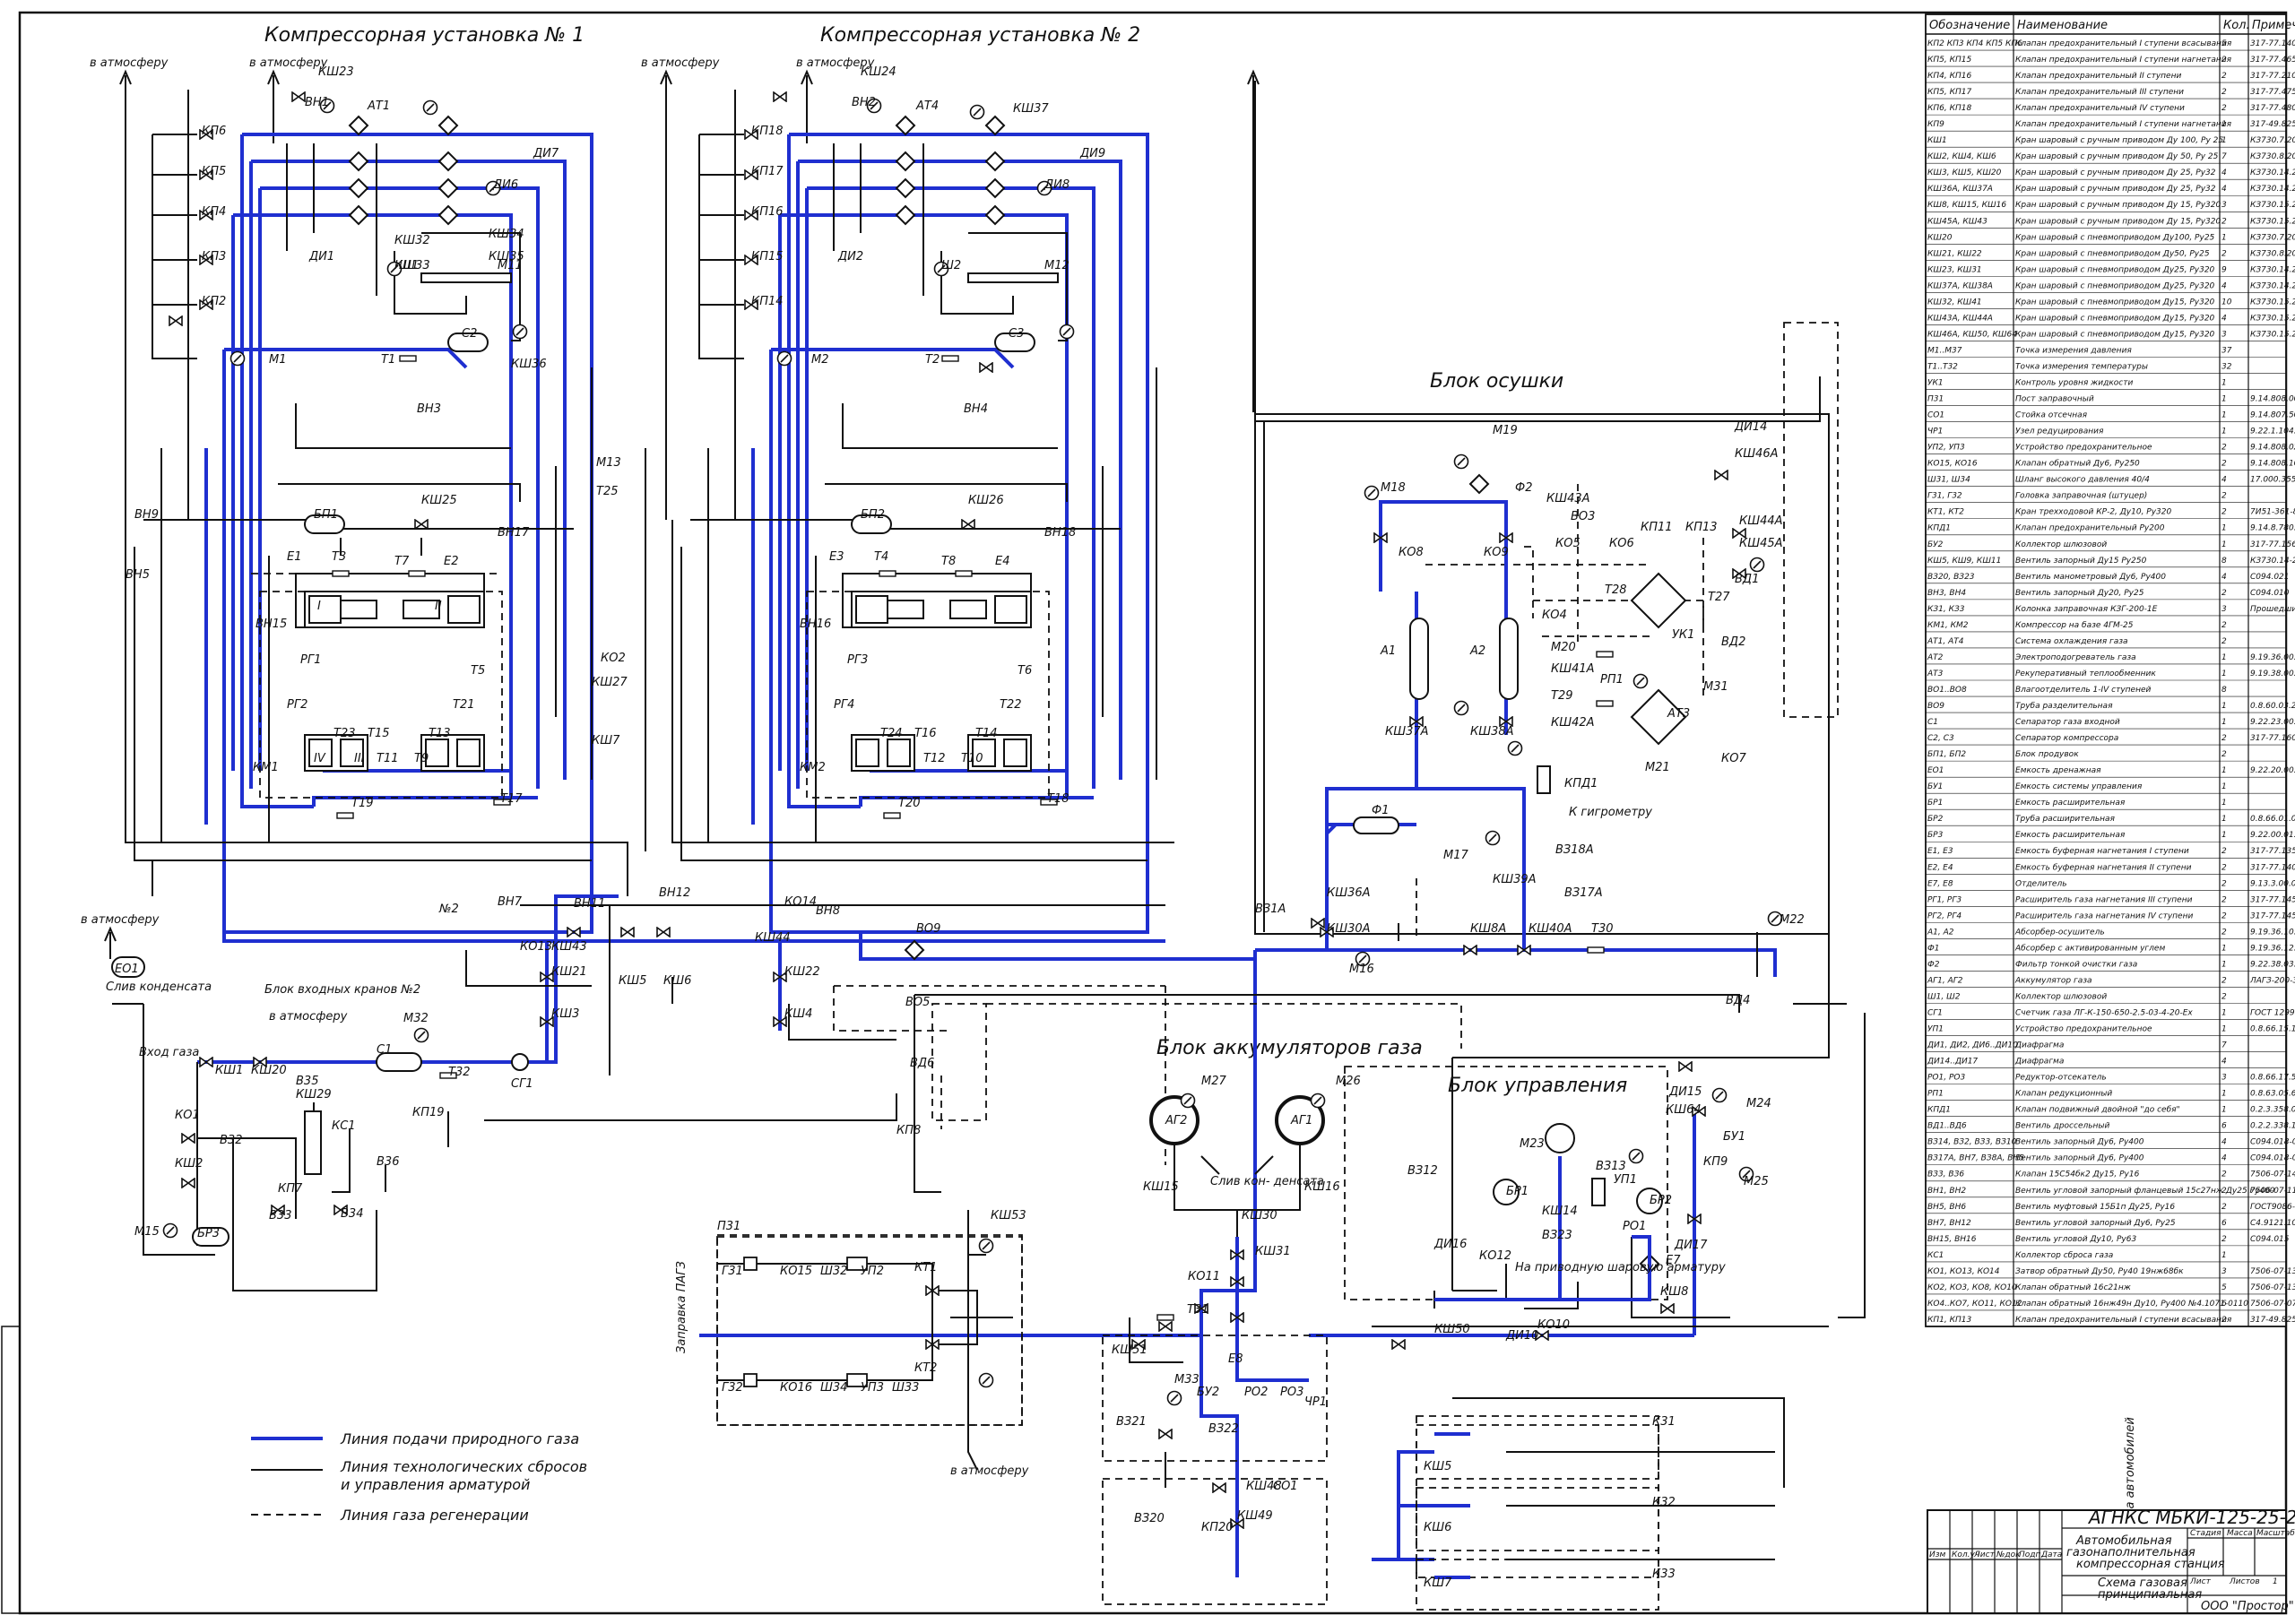 This screenshot has width=2295, height=1624. What do you see at coordinates (1635, 1226) in the screenshot?
I see `tag-control-13: РО1` at bounding box center [1635, 1226].